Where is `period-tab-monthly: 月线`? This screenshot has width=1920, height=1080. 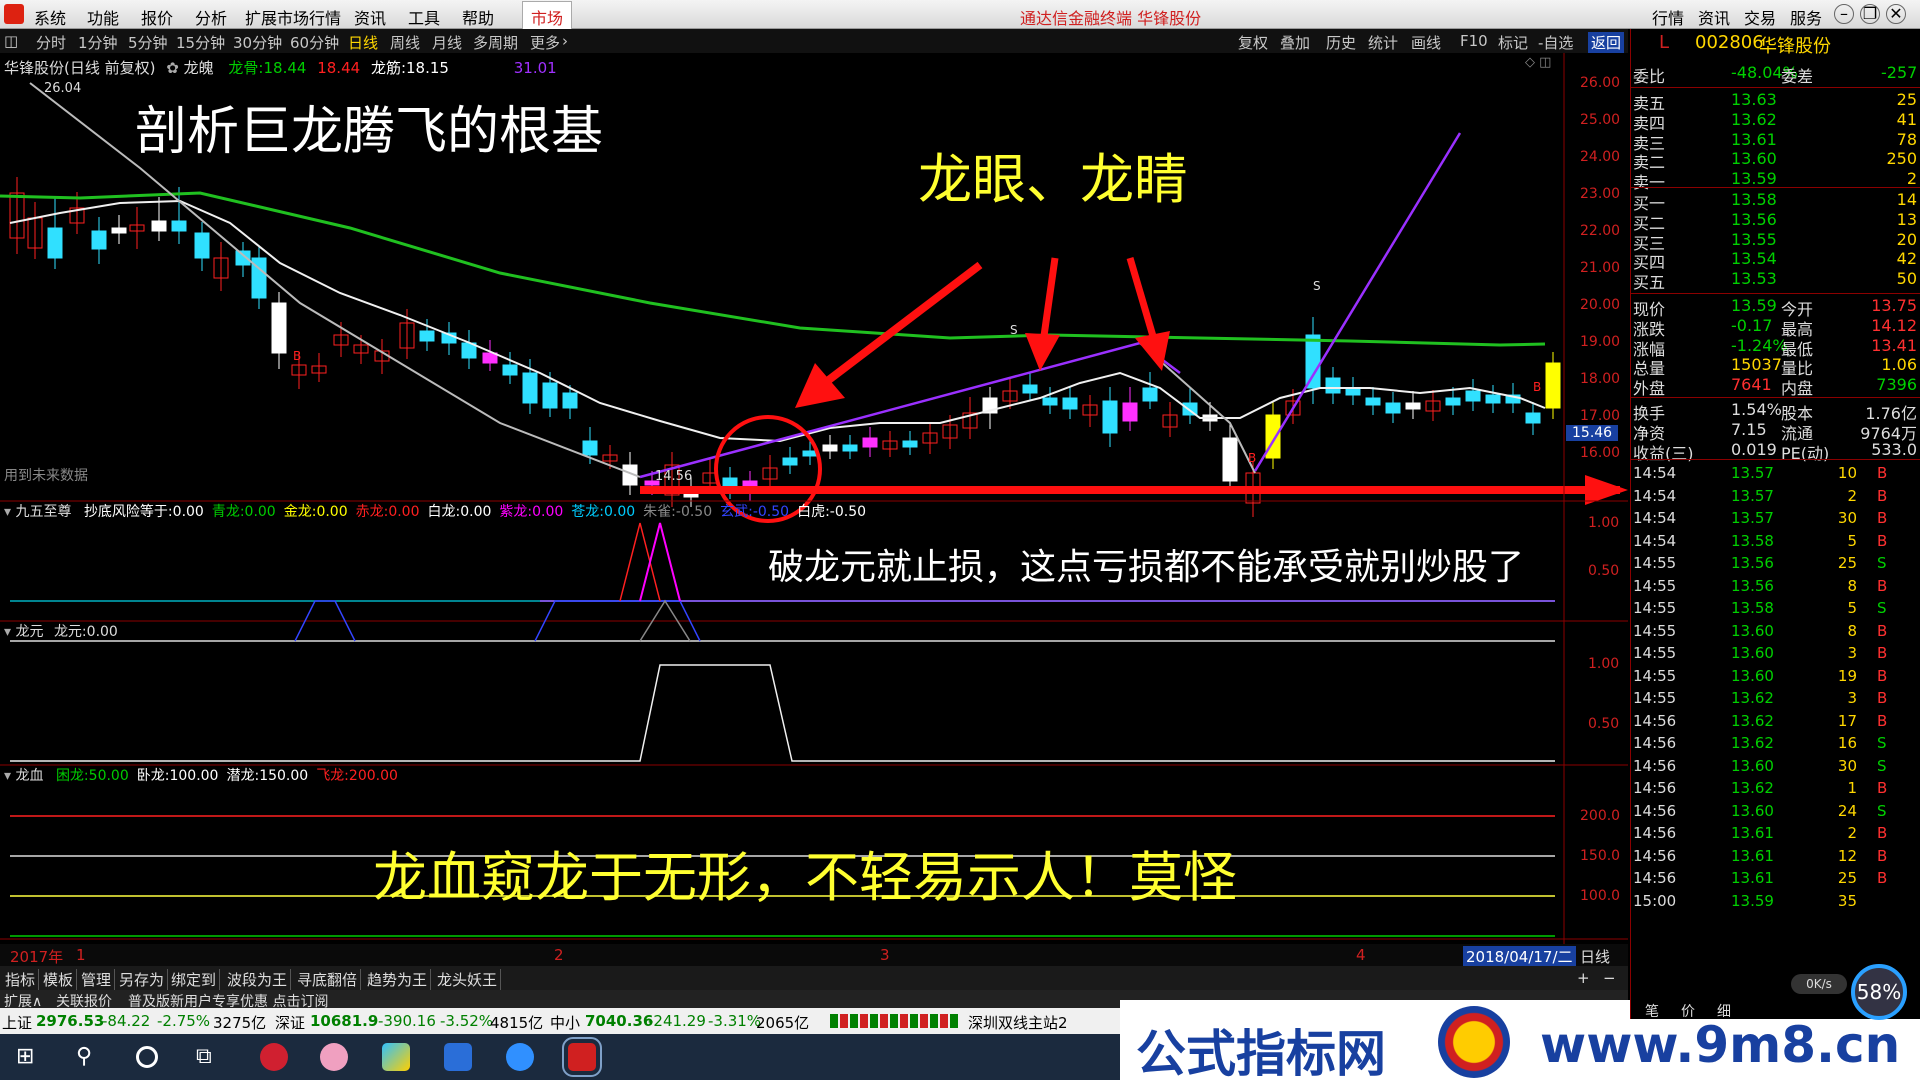
period-tab-monthly: 月线 is located at coordinates (447, 42).